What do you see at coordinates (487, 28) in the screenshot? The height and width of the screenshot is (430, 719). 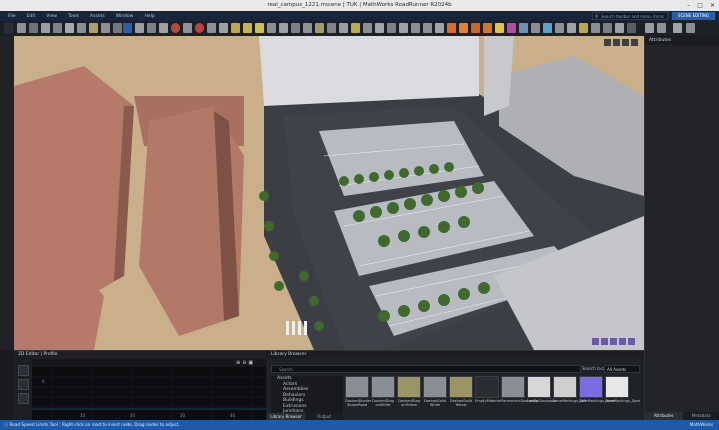 I see `path-tool-icon` at bounding box center [487, 28].